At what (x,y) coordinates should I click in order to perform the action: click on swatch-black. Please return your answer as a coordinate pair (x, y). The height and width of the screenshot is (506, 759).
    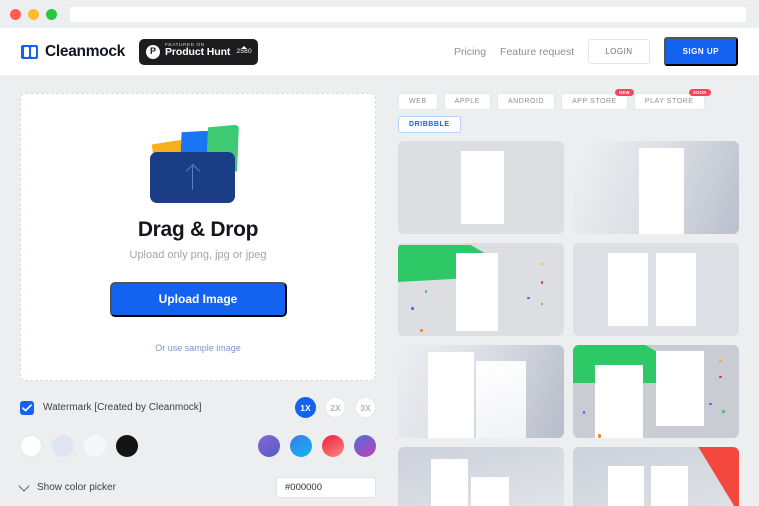
    Looking at the image, I should click on (127, 446).